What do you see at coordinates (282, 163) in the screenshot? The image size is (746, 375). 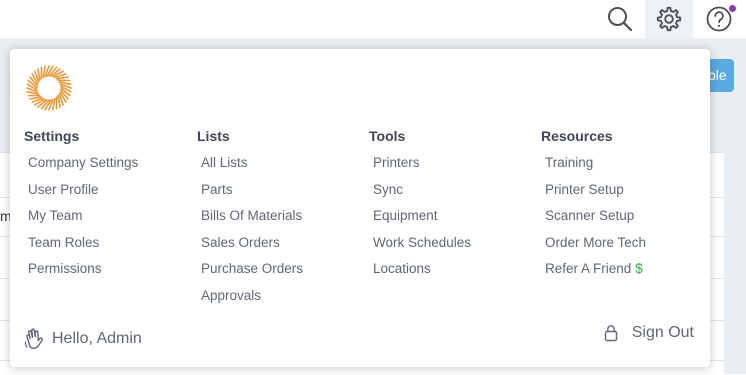 I see `menu-item-all-lists: All Lists` at bounding box center [282, 163].